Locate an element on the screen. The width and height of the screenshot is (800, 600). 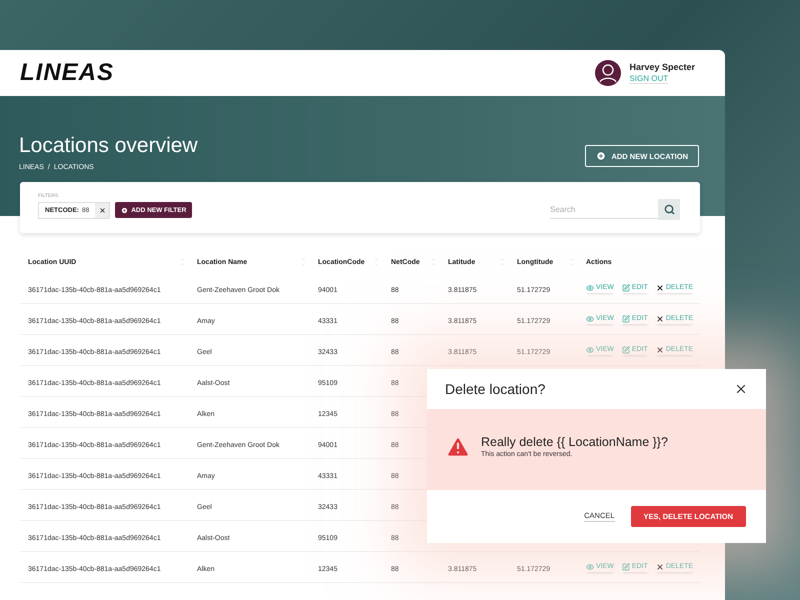
remove-filter-button is located at coordinates (102, 210).